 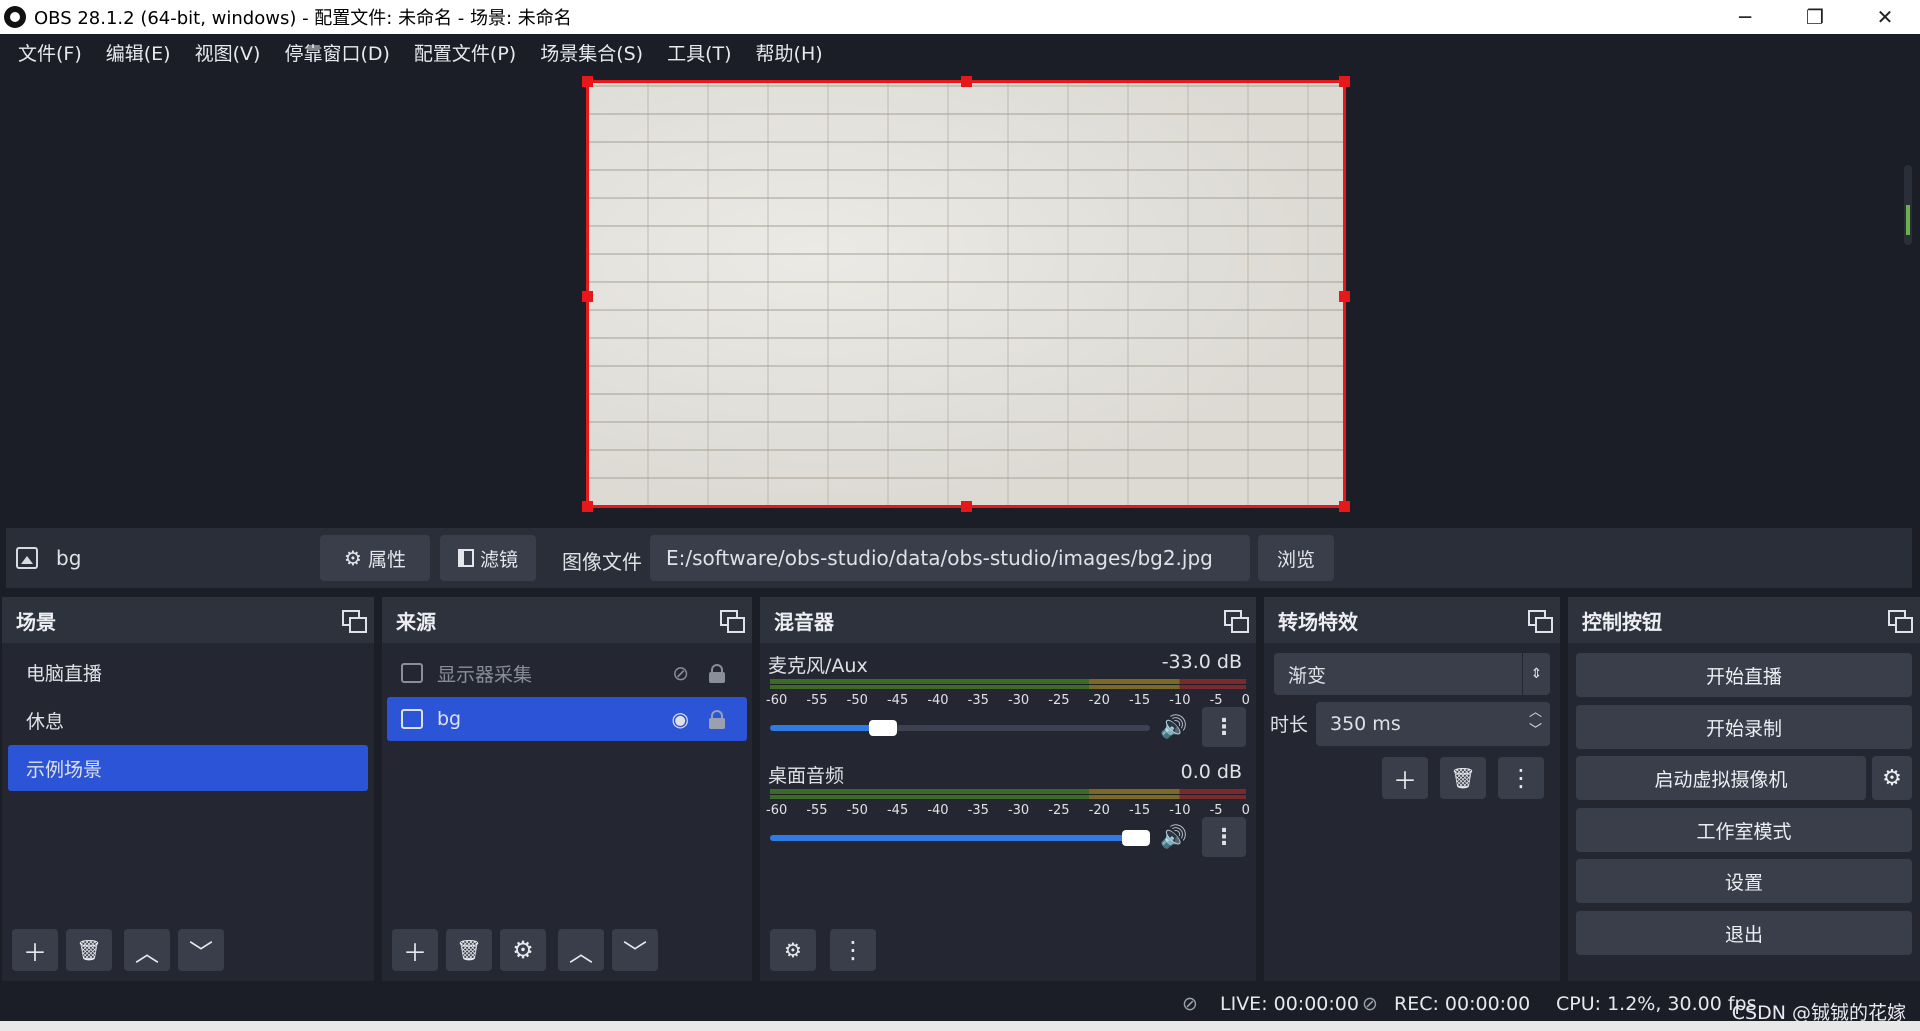 I want to click on exit-button: 退出, so click(x=1744, y=933).